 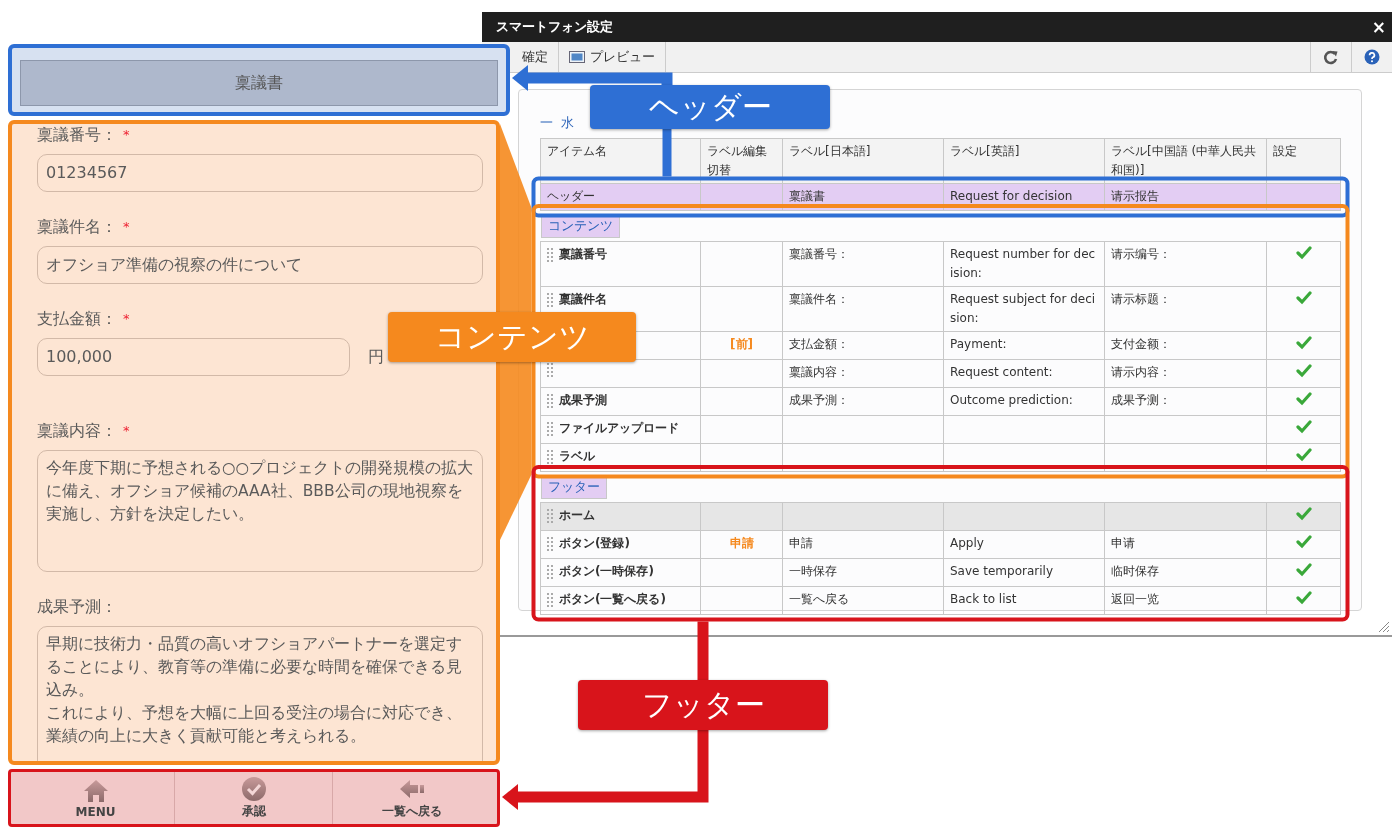 I want to click on text-area: 今年度下期に予想される○○プロジェクトの開発規模の拡大に備え、オフショア候補のAAA社、BBB公司の現地視察を実施し、方針を決定したい。, so click(x=260, y=511).